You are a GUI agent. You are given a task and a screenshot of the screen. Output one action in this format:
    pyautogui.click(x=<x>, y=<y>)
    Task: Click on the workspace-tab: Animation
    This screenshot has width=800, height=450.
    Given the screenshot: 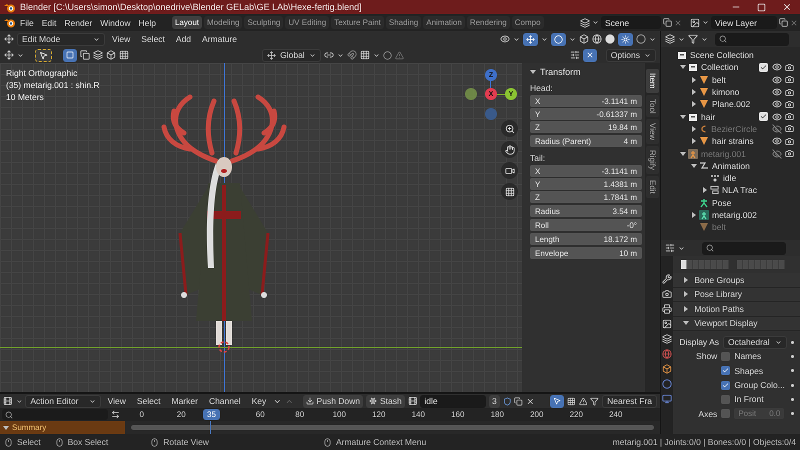 What is the action you would take?
    pyautogui.click(x=444, y=22)
    